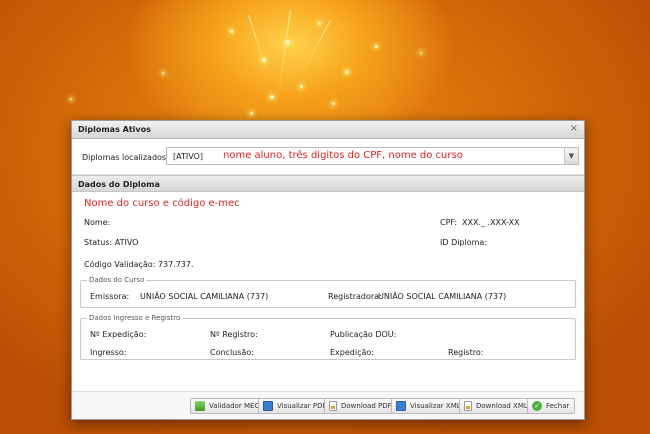 The image size is (650, 434). What do you see at coordinates (268, 406) in the screenshot?
I see `pdf-icon` at bounding box center [268, 406].